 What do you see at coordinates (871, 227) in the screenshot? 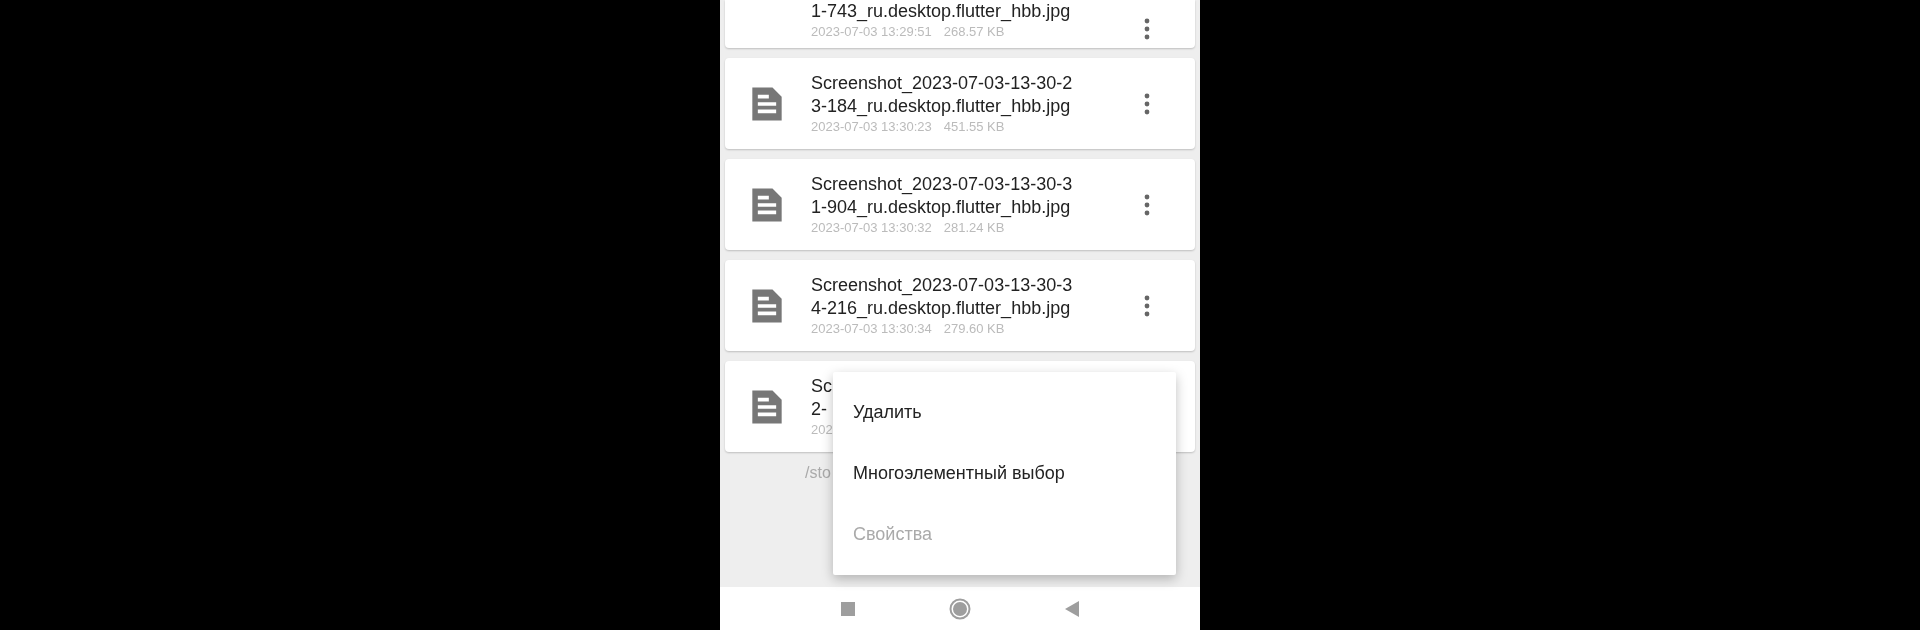
I see `file-date: 2023-07-03 13:30:32` at bounding box center [871, 227].